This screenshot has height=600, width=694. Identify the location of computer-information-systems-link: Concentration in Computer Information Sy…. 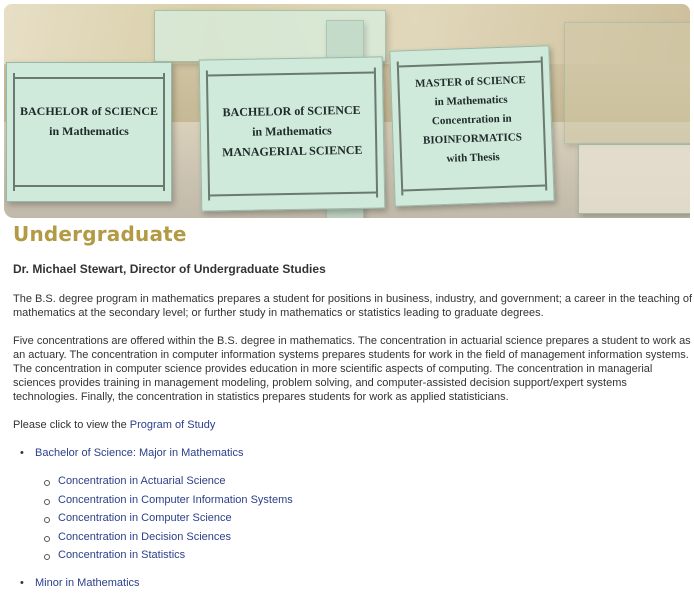
(175, 500).